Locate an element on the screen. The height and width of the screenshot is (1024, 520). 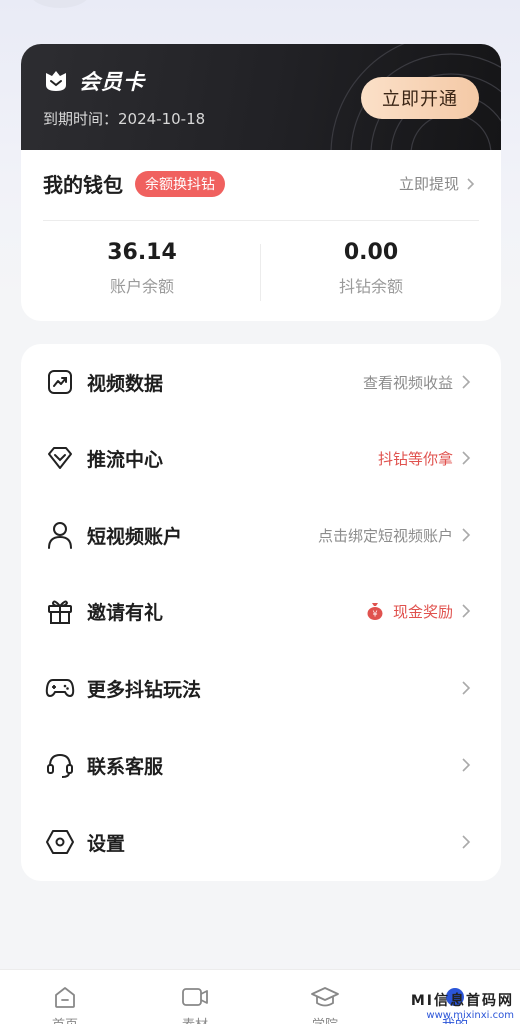
member-card-banner: 会员卡 到期时间：2024-10-18 立即开通 is located at coordinates (261, 97).